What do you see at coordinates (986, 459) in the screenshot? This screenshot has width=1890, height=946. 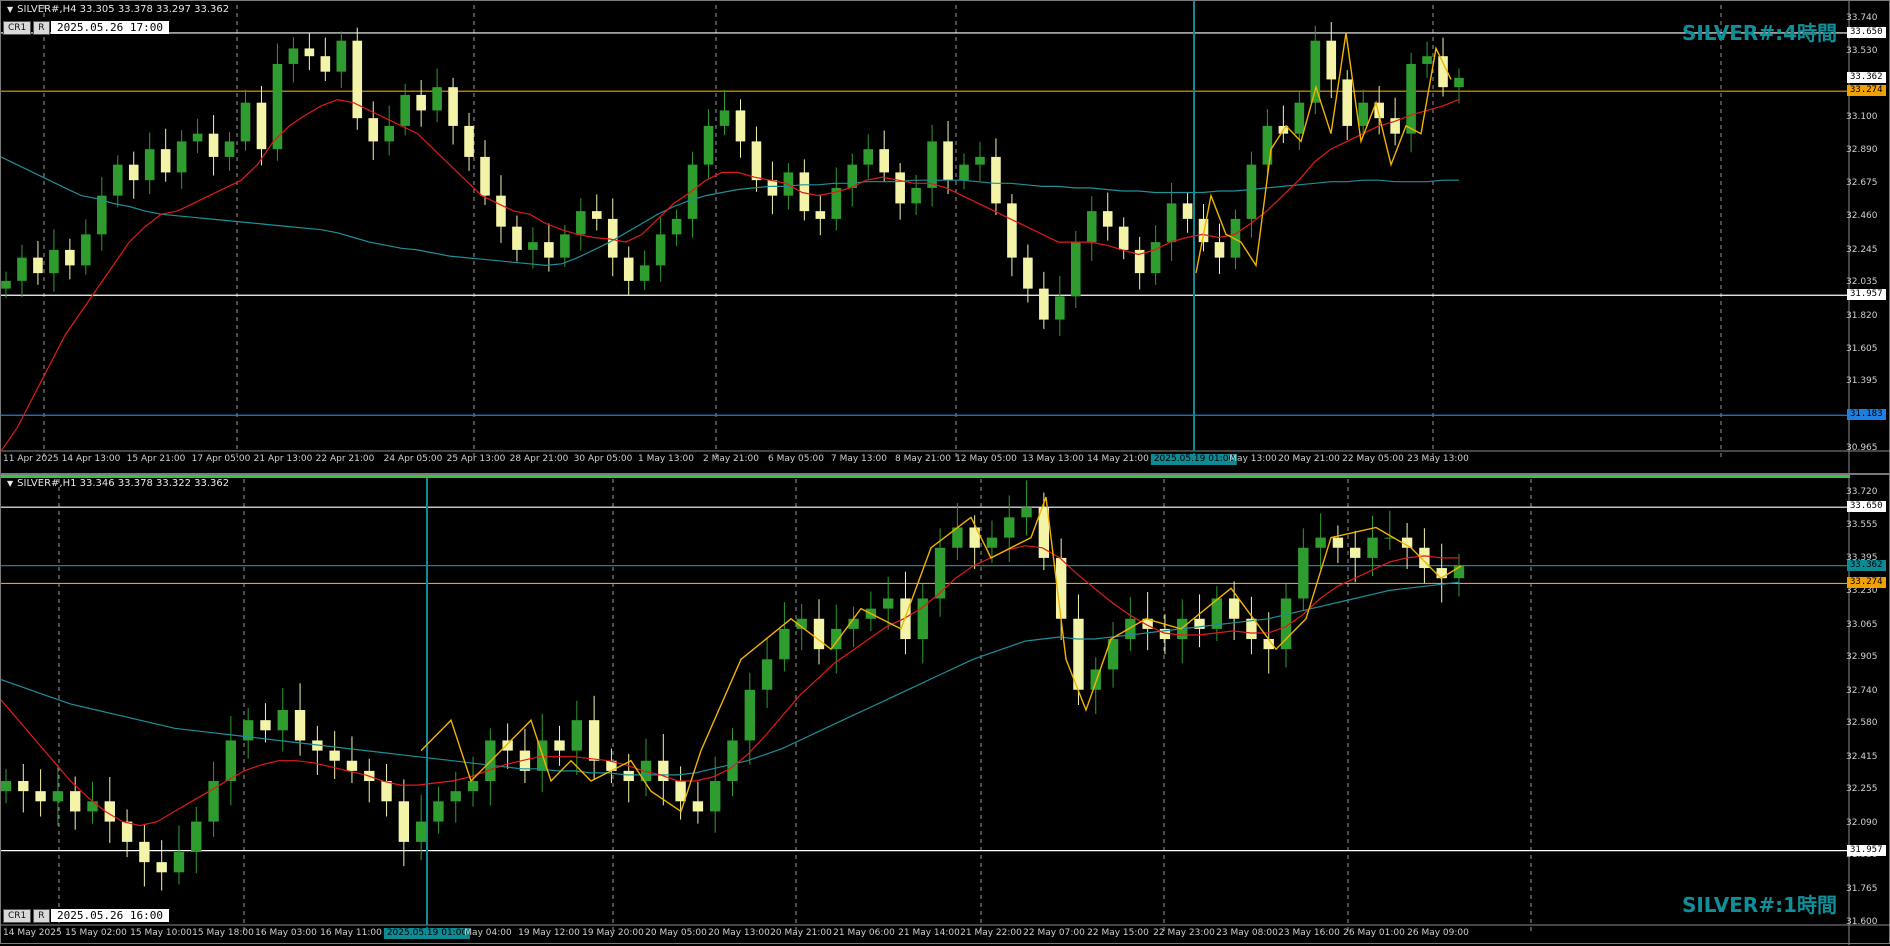 I see `time-tick-label: 12 May 05:00` at bounding box center [986, 459].